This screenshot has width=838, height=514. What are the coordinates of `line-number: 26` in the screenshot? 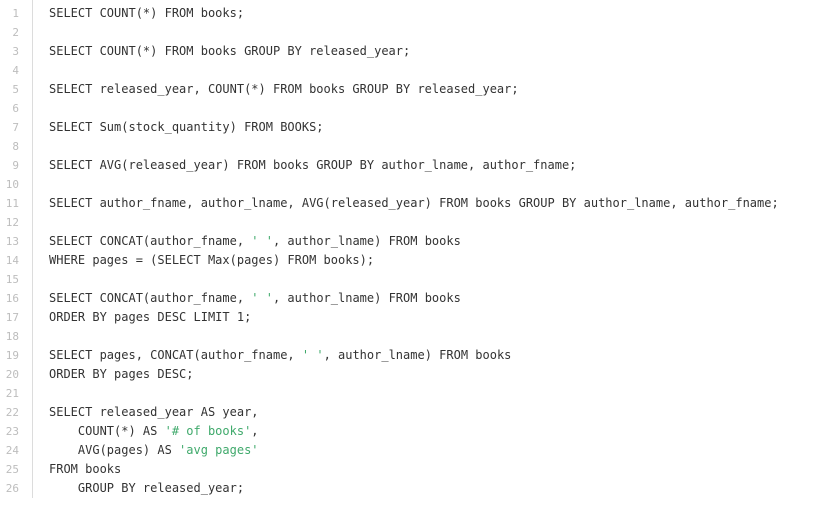 It's located at (12, 488).